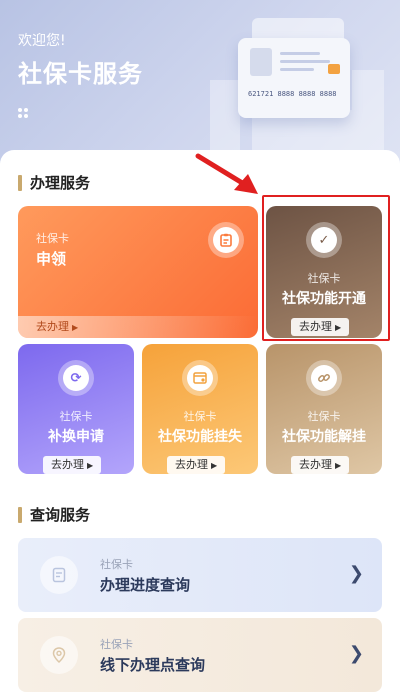 The height and width of the screenshot is (694, 400). Describe the element at coordinates (54, 514) in the screenshot. I see `section-title-query: 查询服务` at that location.